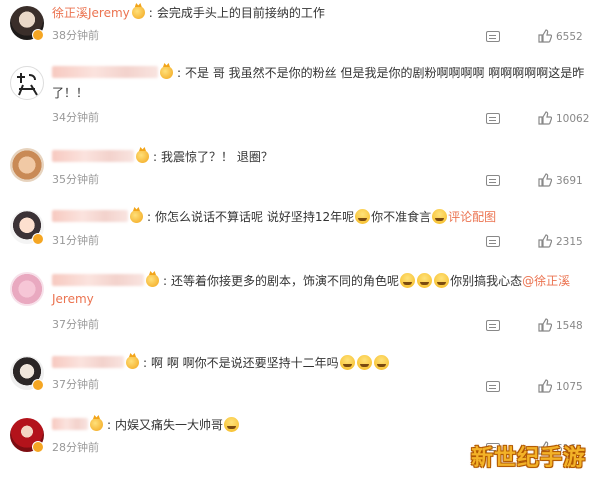 The width and height of the screenshot is (594, 480). Describe the element at coordinates (240, 13) in the screenshot. I see `comment-text: 会完成手头上的目前接纳的工作` at that location.